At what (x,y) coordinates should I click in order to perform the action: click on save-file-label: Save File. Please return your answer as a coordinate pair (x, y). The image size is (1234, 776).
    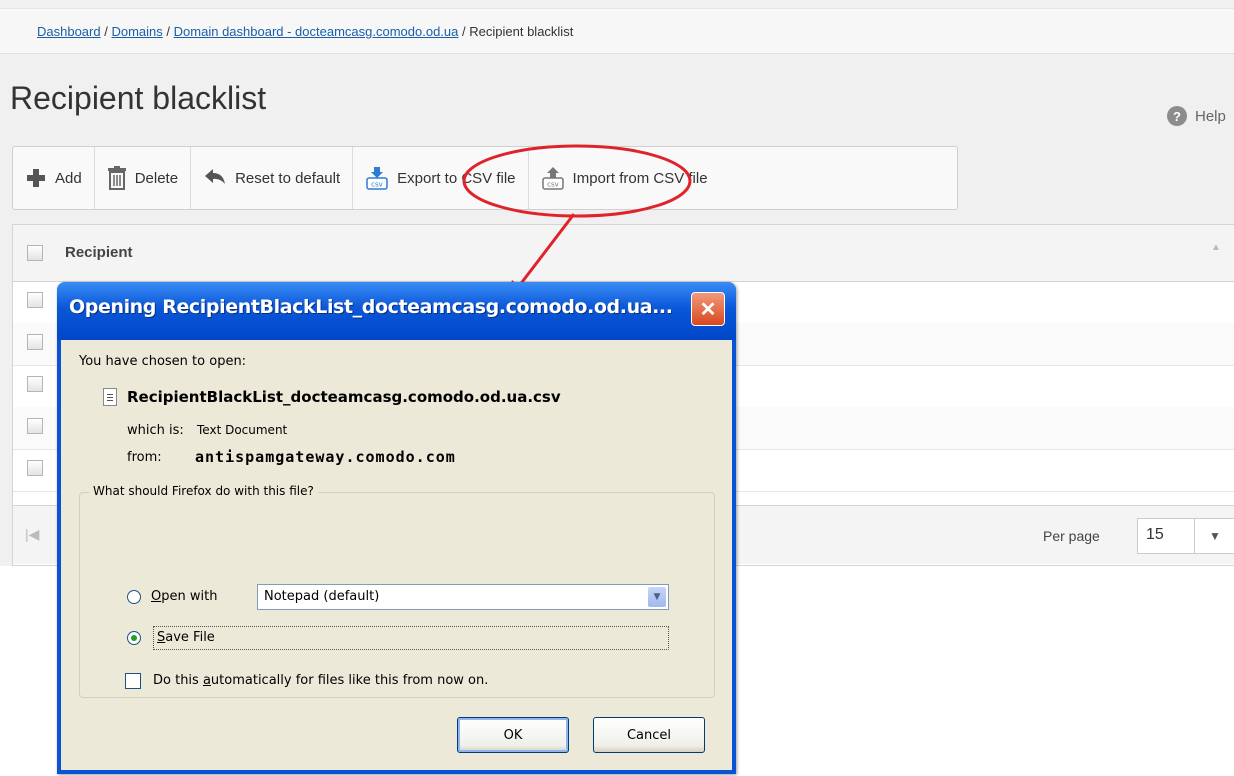
    Looking at the image, I should click on (186, 637).